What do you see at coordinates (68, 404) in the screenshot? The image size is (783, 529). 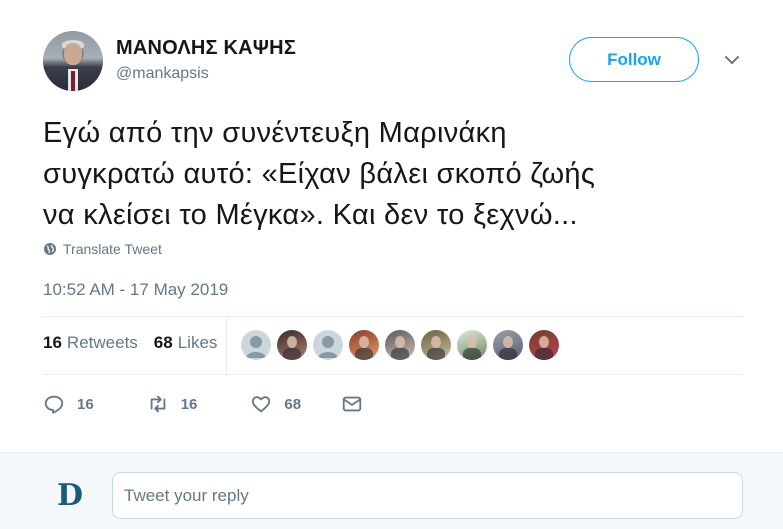 I see `reply-action: 16` at bounding box center [68, 404].